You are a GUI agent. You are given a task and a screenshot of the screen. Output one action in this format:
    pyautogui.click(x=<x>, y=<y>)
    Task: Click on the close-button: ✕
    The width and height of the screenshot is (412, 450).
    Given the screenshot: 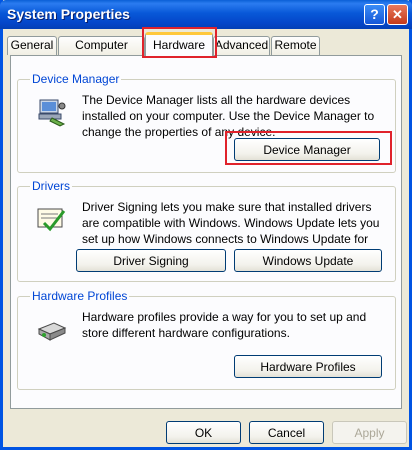 What is the action you would take?
    pyautogui.click(x=397, y=14)
    